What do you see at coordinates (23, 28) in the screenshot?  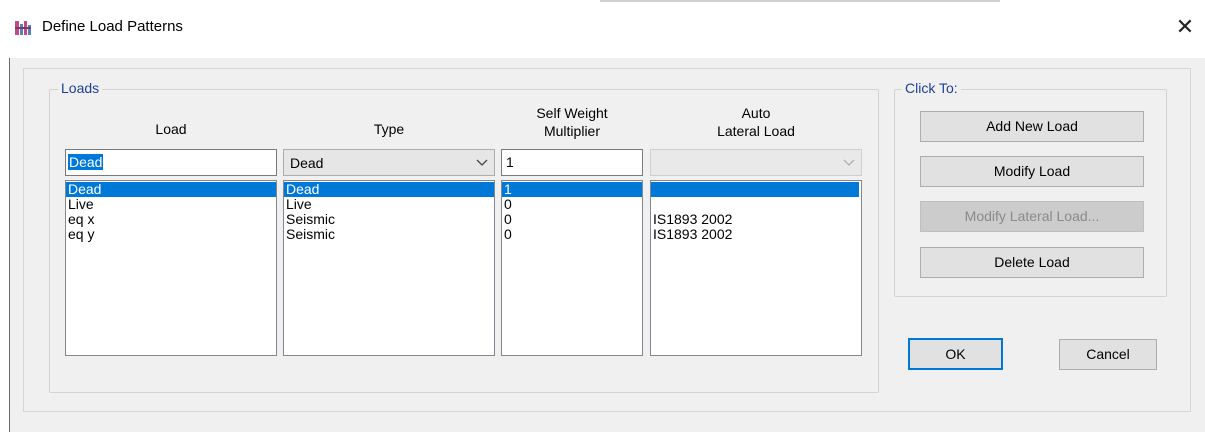 I see `app-icon` at bounding box center [23, 28].